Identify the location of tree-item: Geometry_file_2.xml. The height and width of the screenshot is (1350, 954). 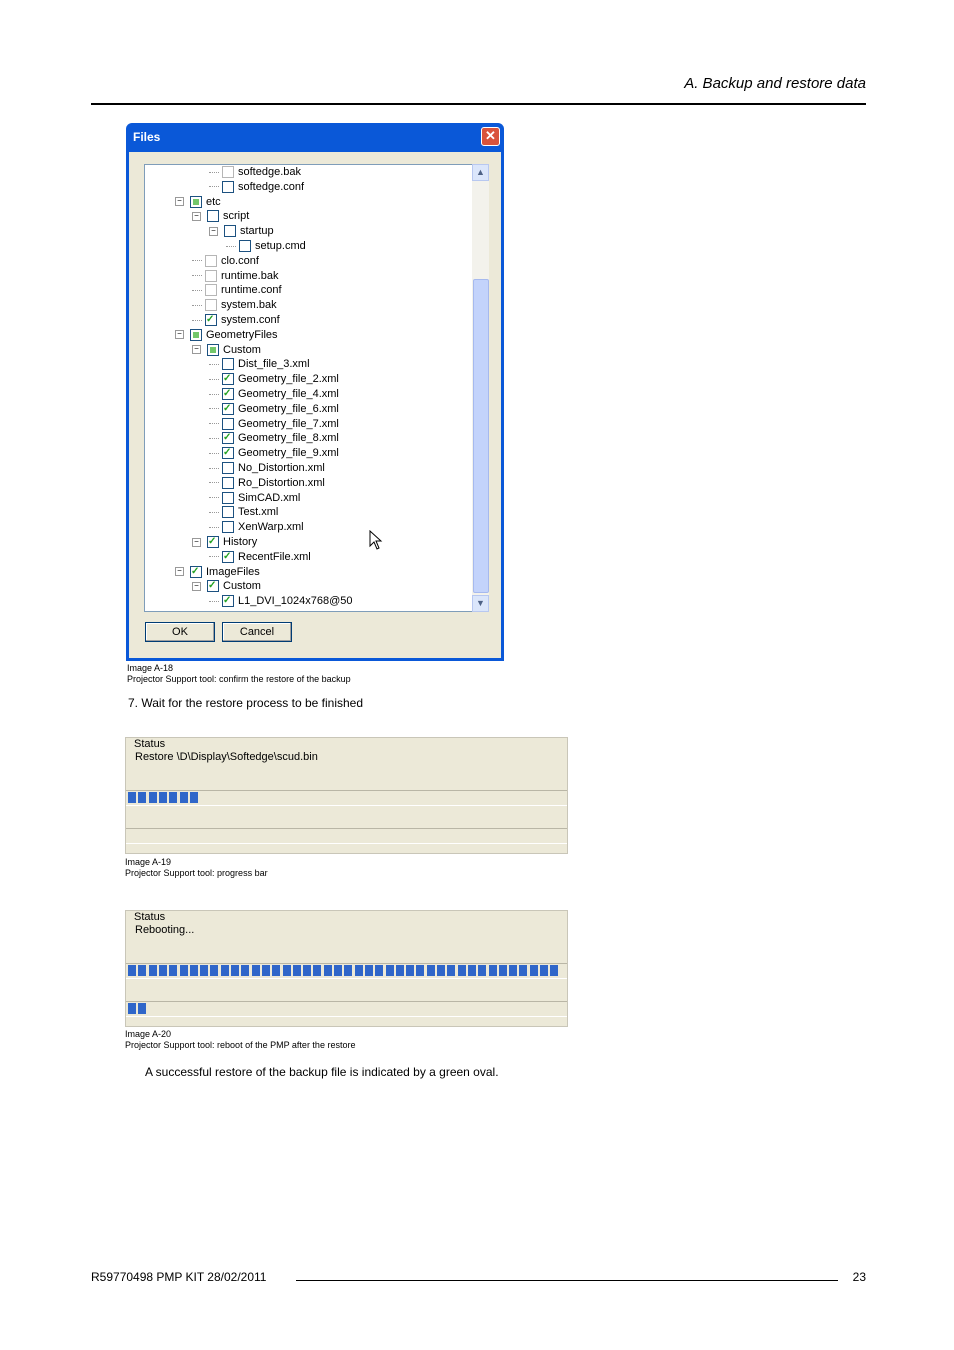
(274, 379).